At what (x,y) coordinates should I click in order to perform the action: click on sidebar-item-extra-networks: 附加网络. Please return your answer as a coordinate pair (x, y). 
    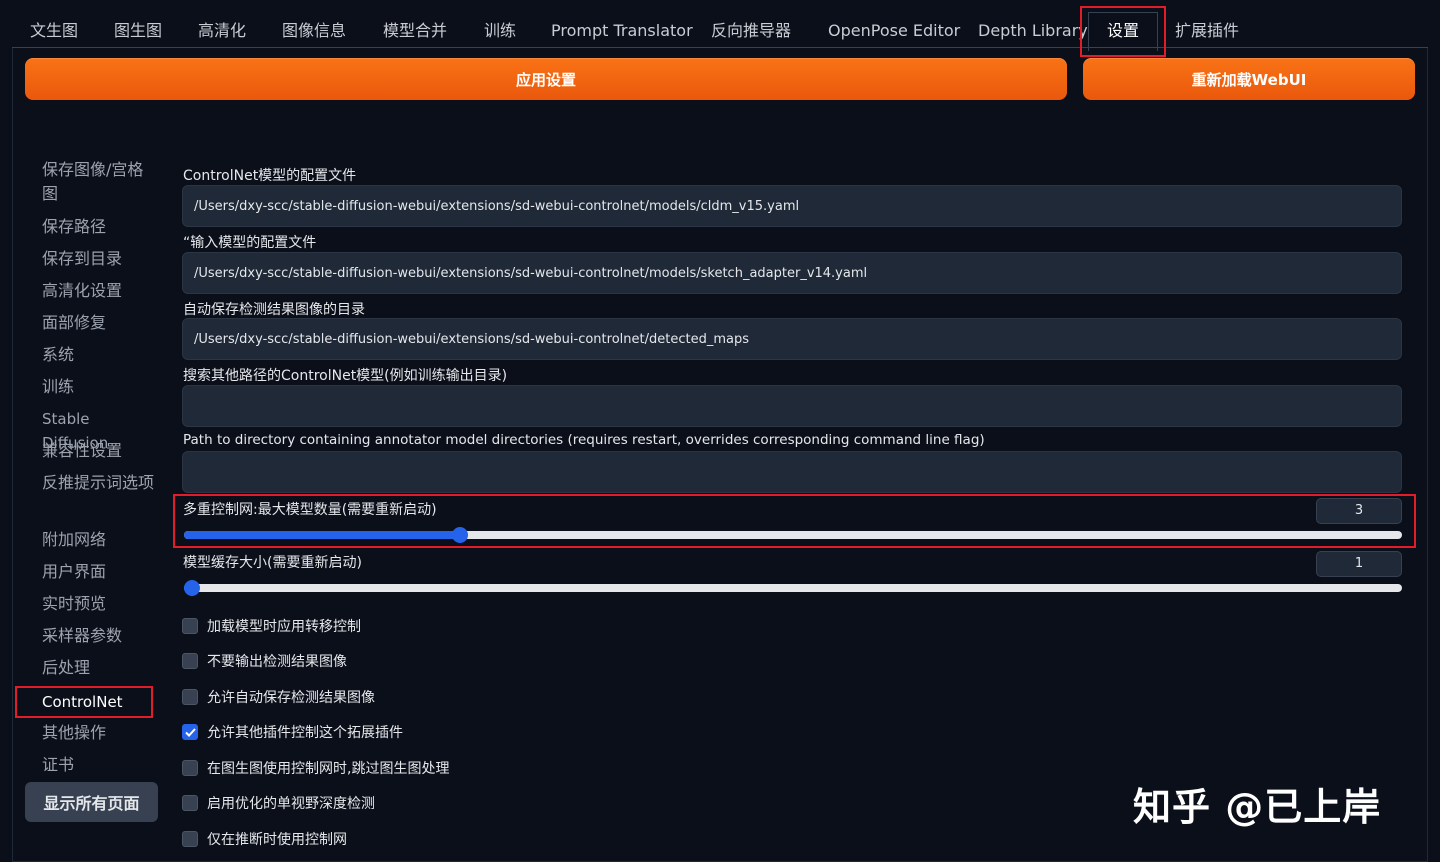
    Looking at the image, I should click on (98, 540).